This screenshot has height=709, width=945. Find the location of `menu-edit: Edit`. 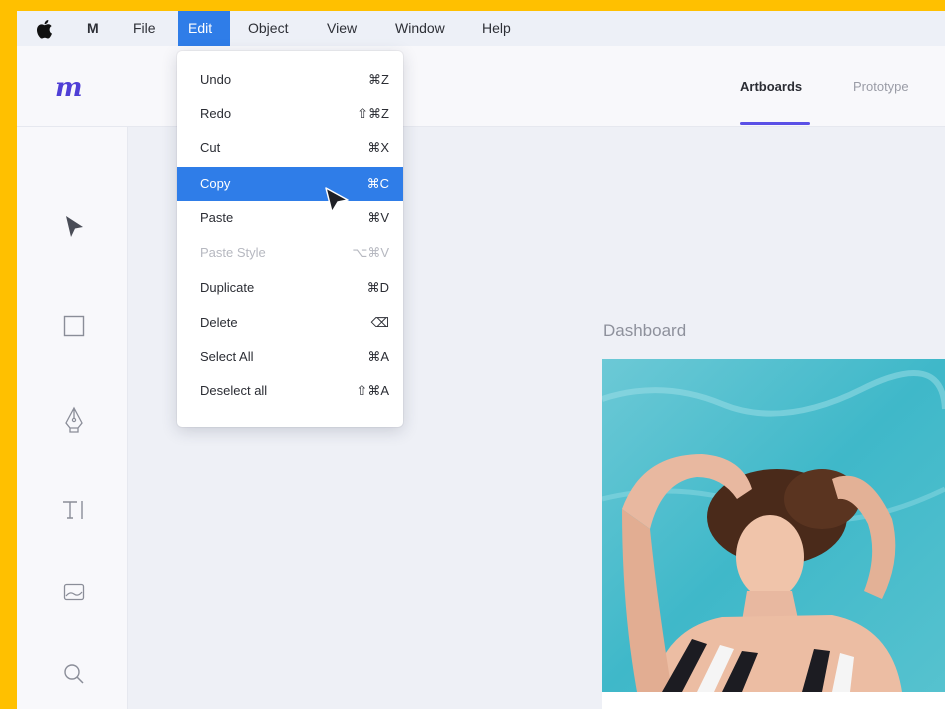

menu-edit: Edit is located at coordinates (204, 28).